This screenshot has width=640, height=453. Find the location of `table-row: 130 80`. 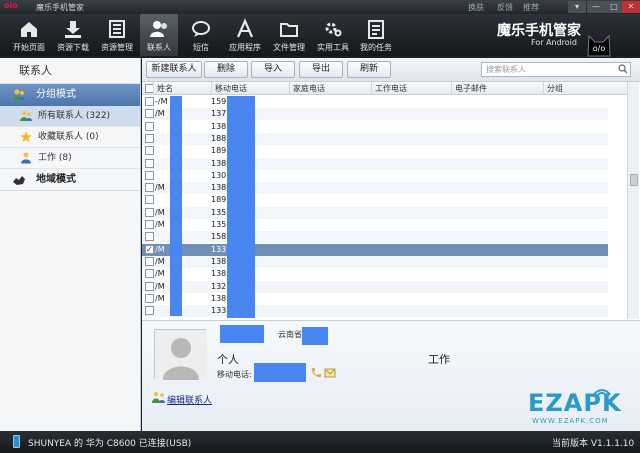

table-row: 130 80 is located at coordinates (375, 176).